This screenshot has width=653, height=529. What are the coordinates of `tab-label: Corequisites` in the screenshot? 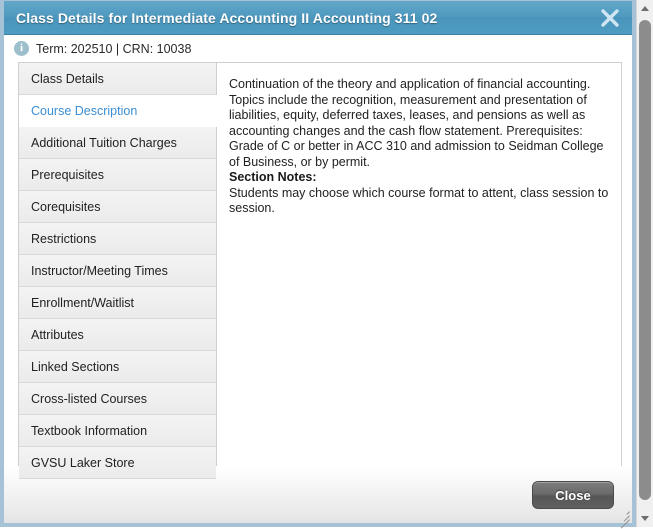 It's located at (66, 206).